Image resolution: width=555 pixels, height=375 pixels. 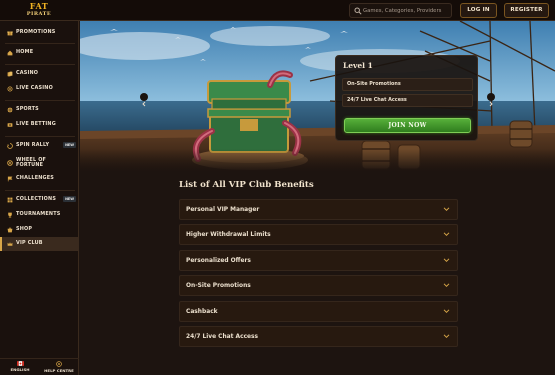 What do you see at coordinates (10, 230) in the screenshot?
I see `shop-icon` at bounding box center [10, 230].